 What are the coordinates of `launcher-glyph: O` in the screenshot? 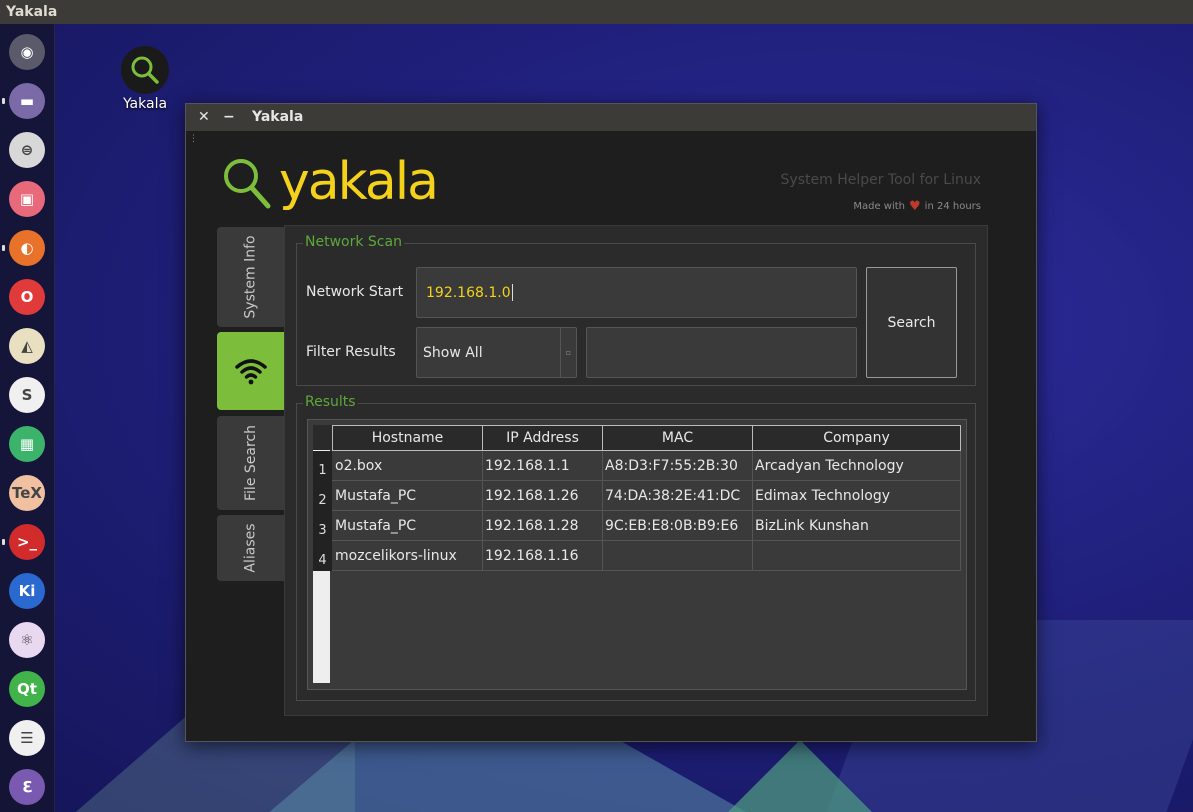 It's located at (27, 297).